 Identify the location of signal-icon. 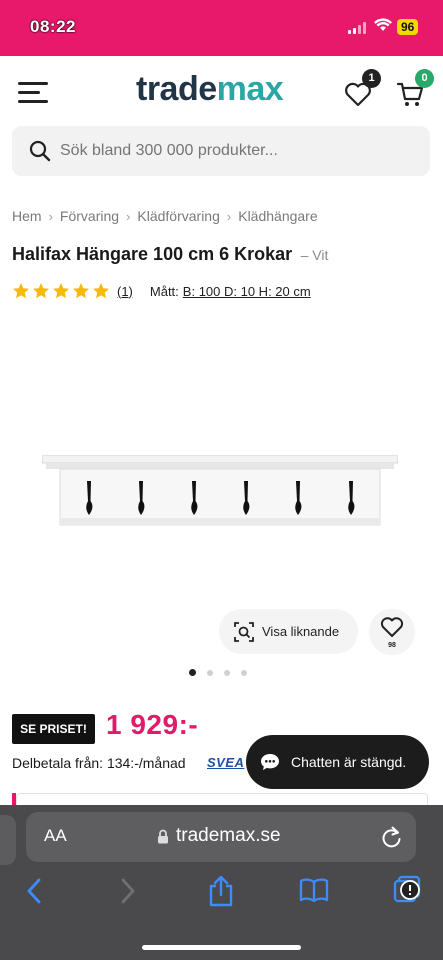
(357, 28).